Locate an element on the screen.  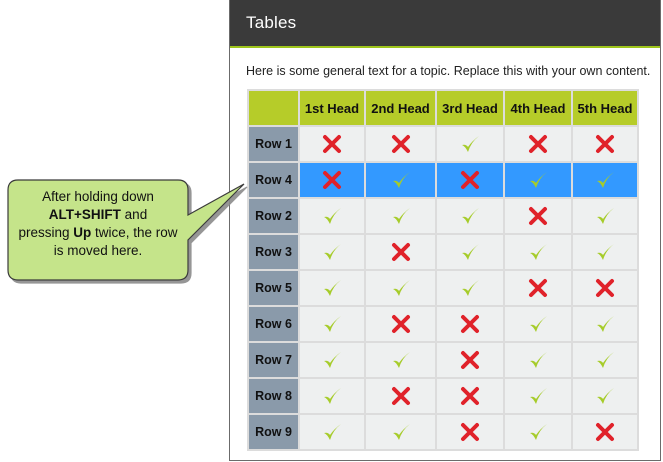
table-row: Row 2 is located at coordinates (443, 216).